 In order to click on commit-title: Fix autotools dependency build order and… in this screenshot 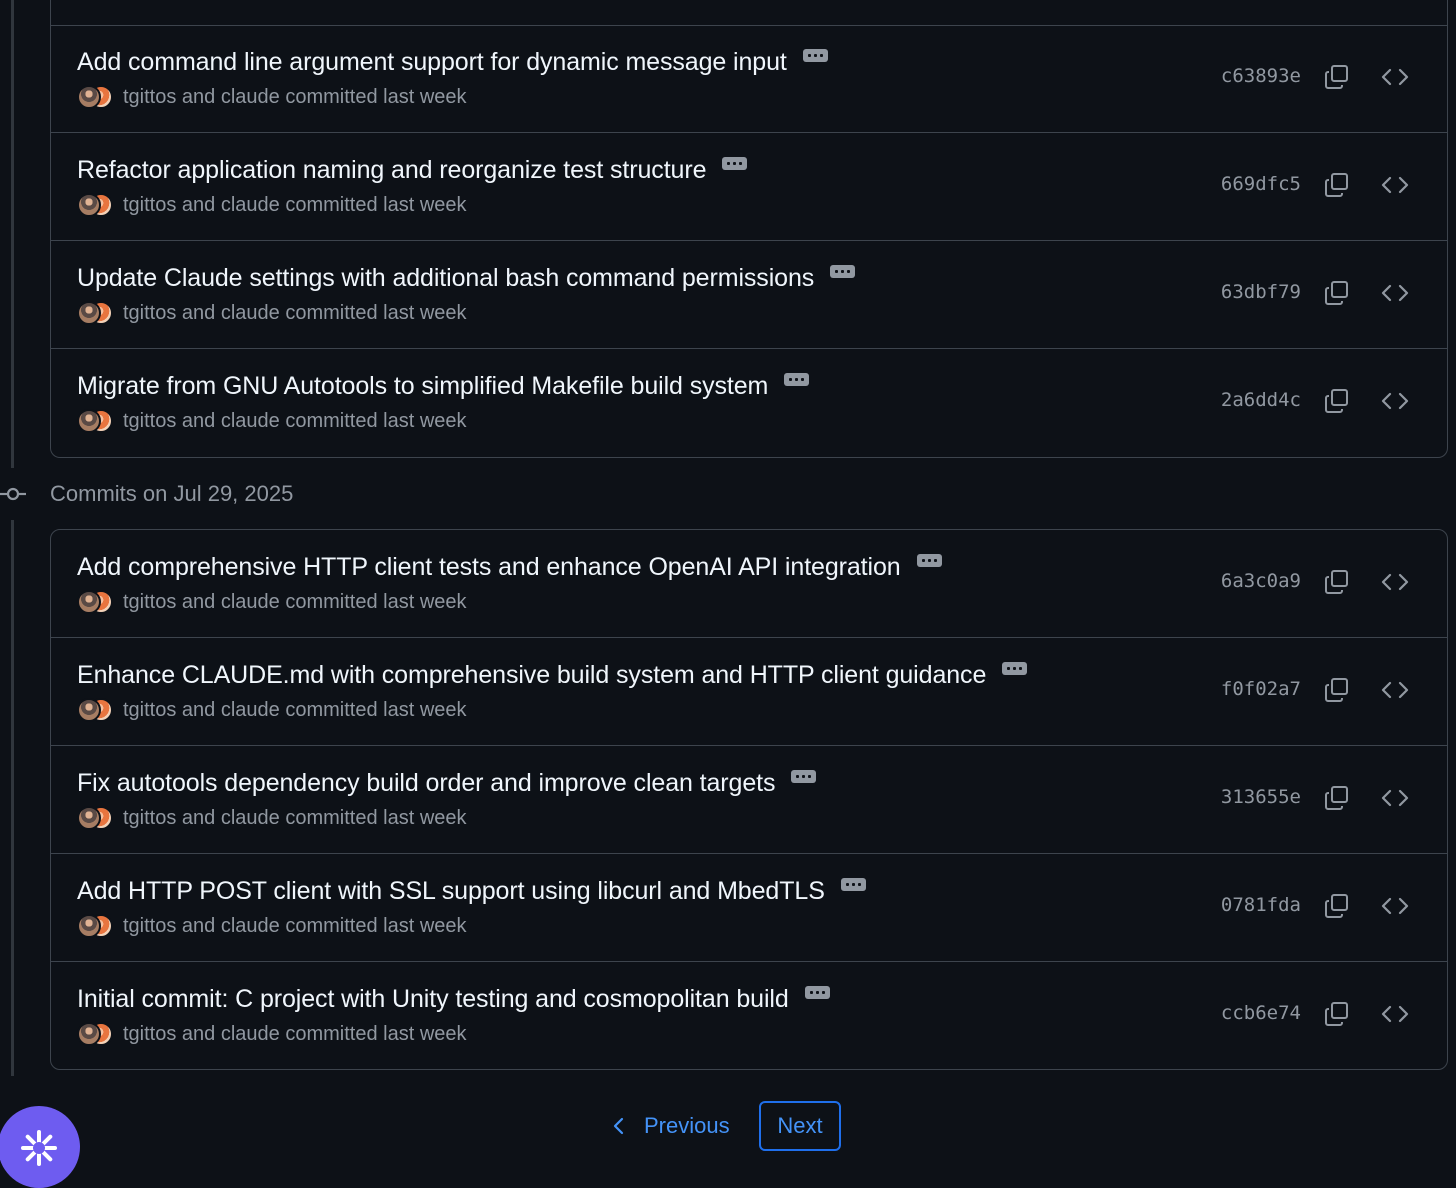, I will do `click(426, 783)`.